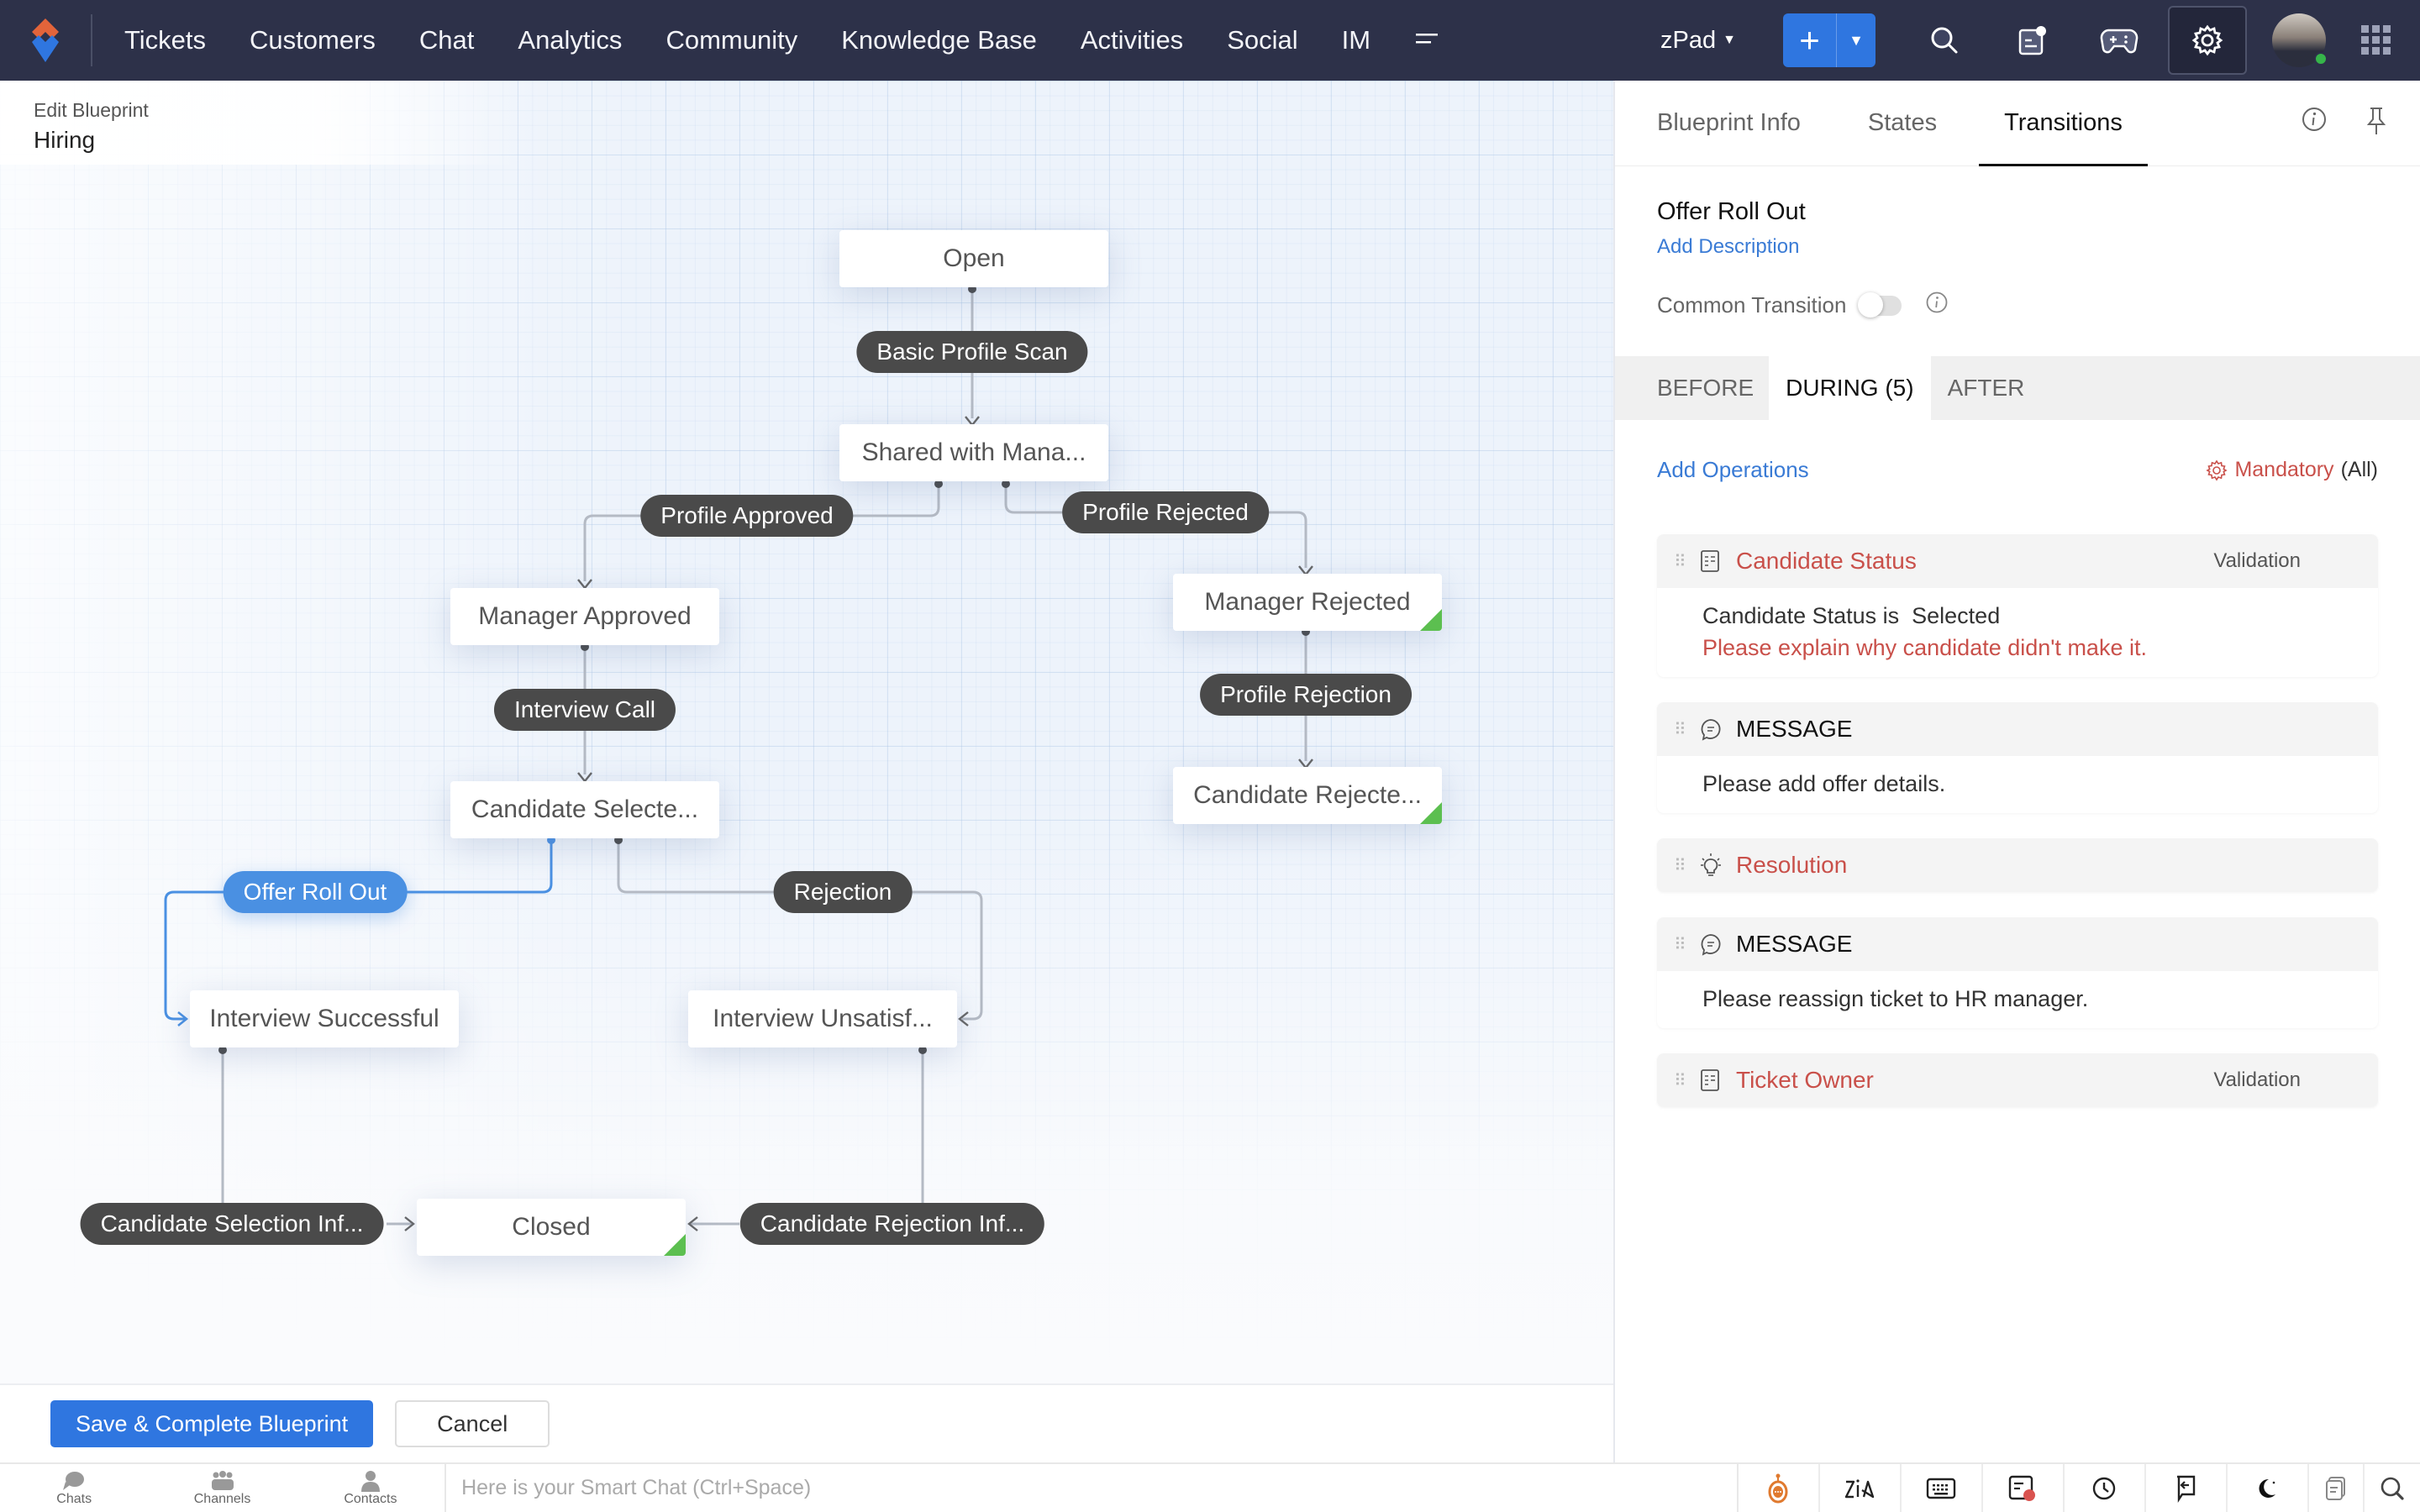  I want to click on user-avatar, so click(2300, 40).